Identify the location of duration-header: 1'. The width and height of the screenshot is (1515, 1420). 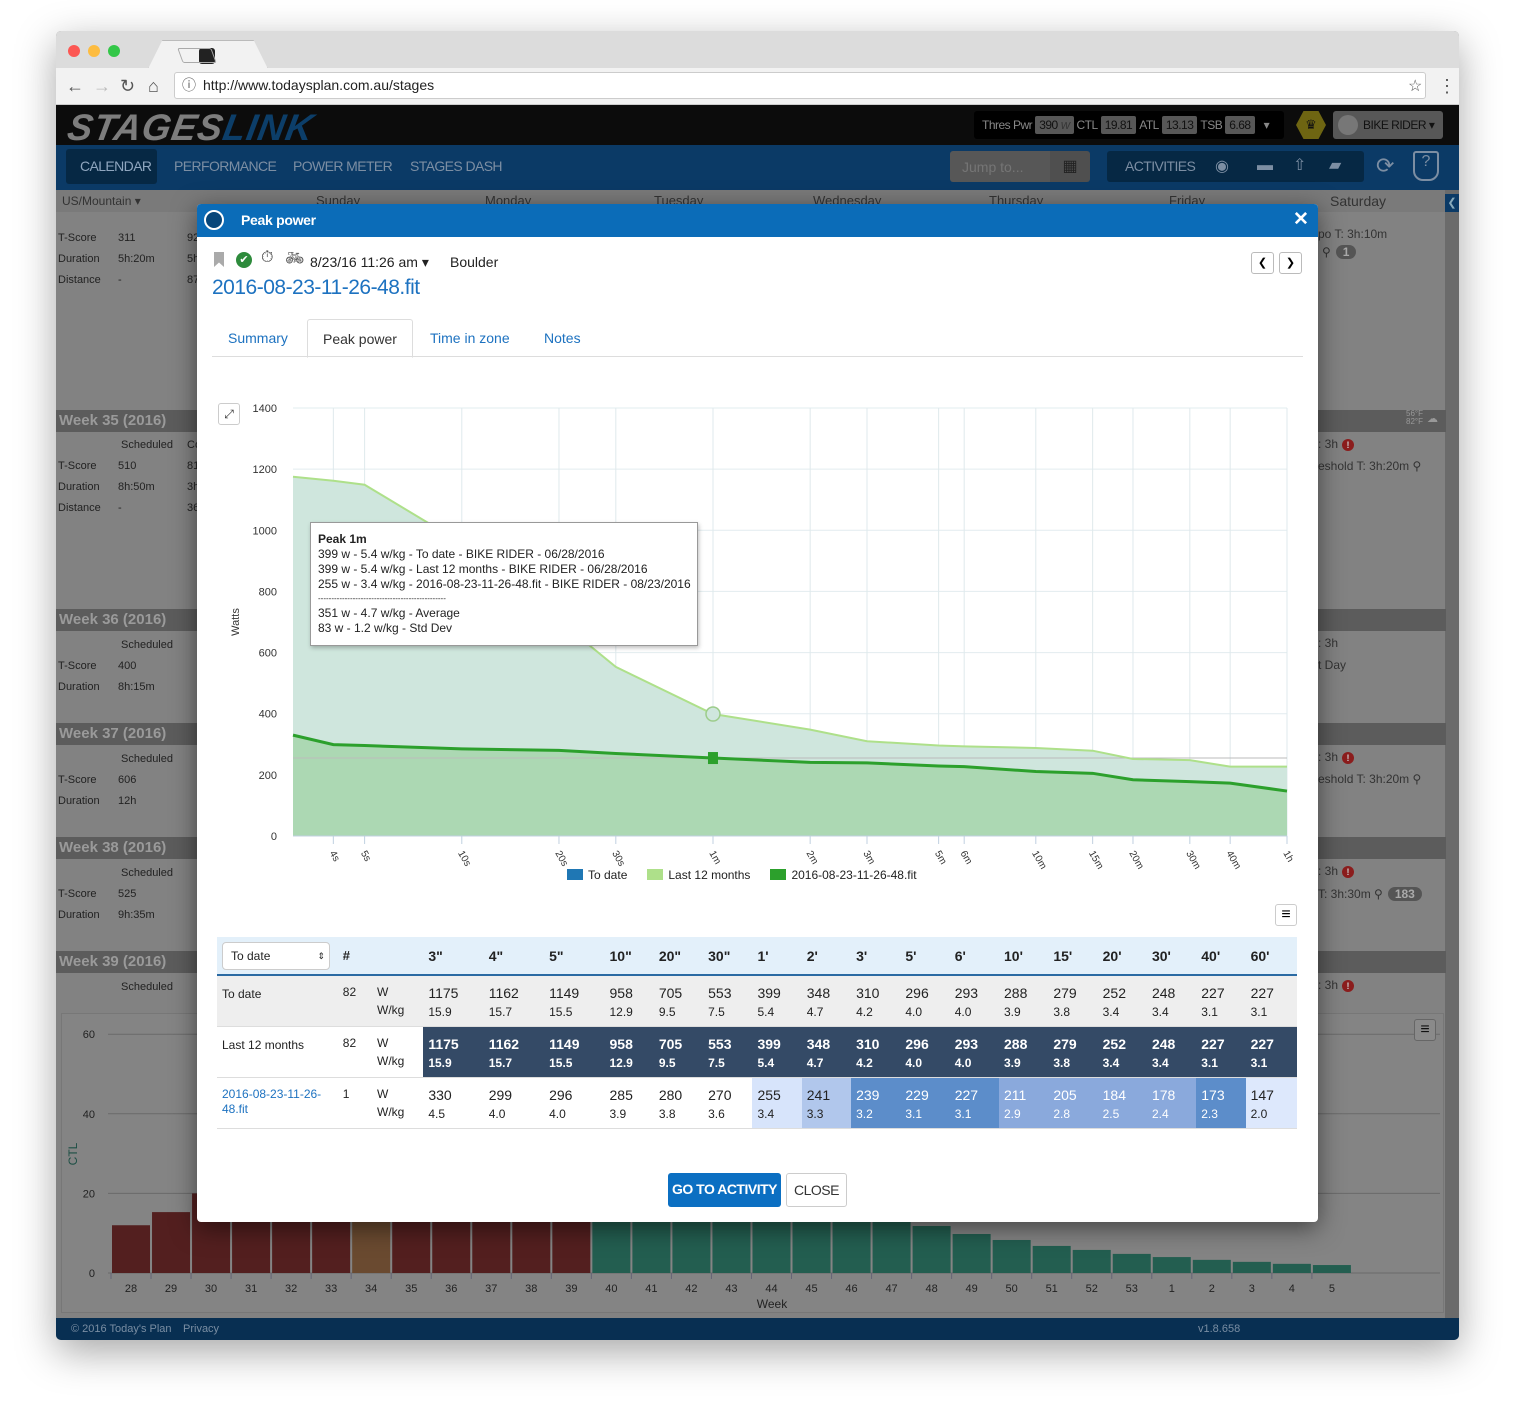
(777, 956).